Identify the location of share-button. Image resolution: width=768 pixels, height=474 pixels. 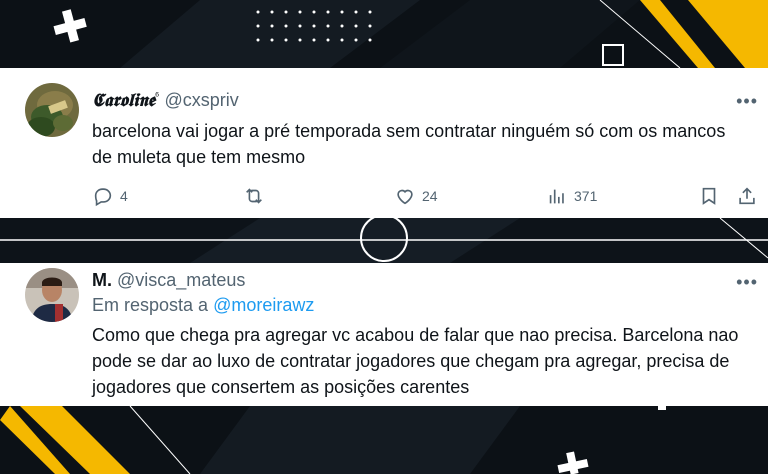
(747, 196).